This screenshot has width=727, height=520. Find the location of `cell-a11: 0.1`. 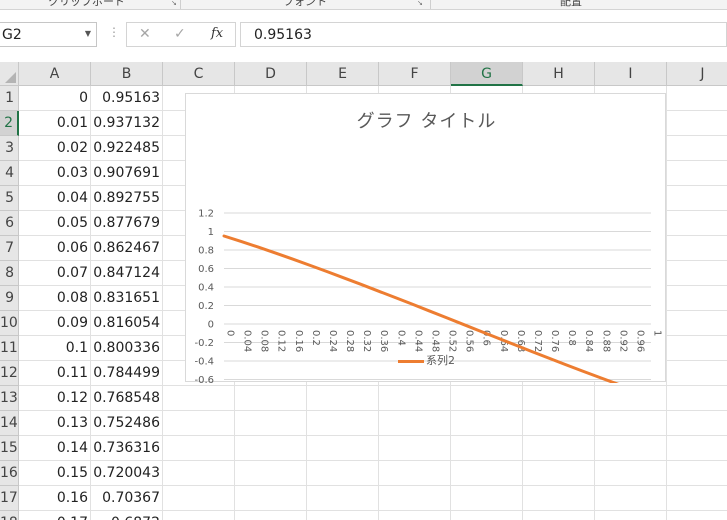

cell-a11: 0.1 is located at coordinates (55, 348).